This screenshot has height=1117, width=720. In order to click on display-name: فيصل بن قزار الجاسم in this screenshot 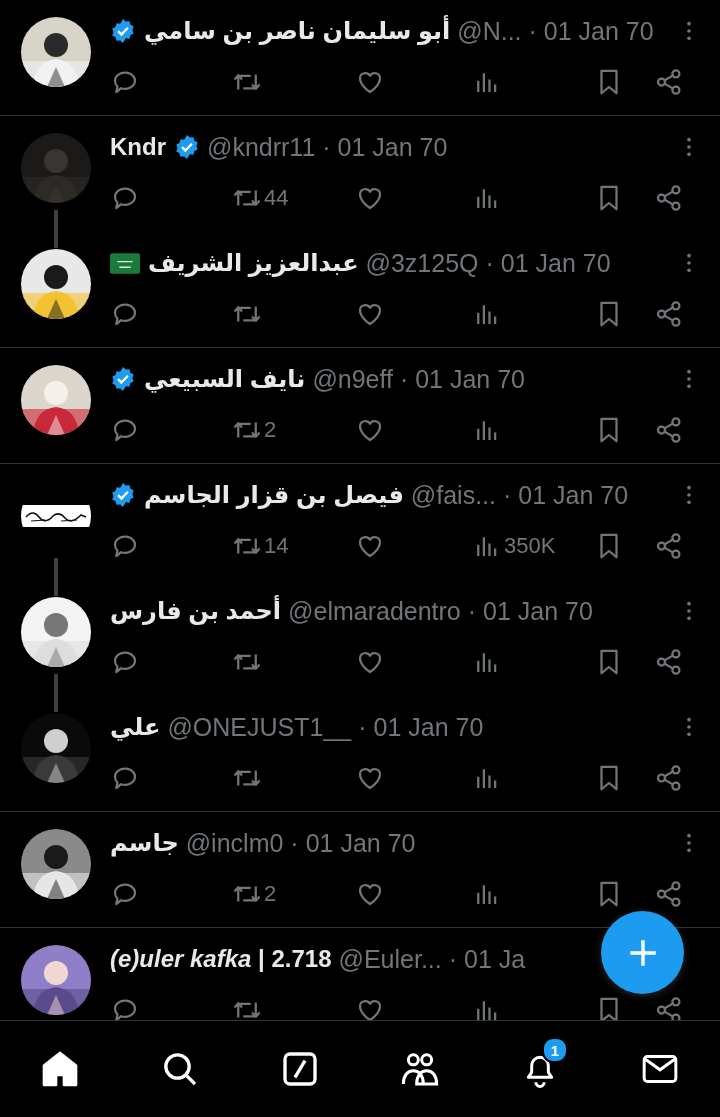, I will do `click(274, 495)`.